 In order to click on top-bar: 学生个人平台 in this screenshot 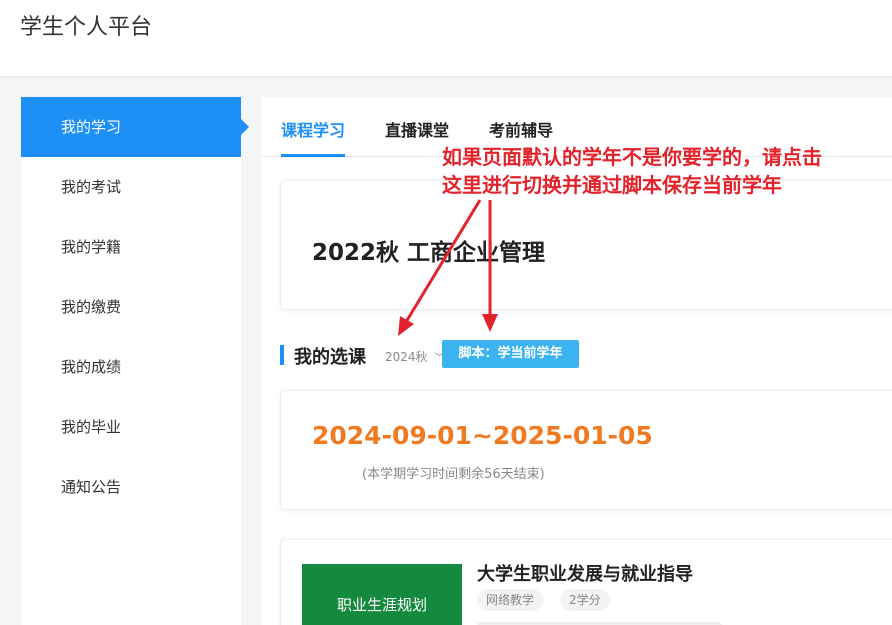, I will do `click(446, 38)`.